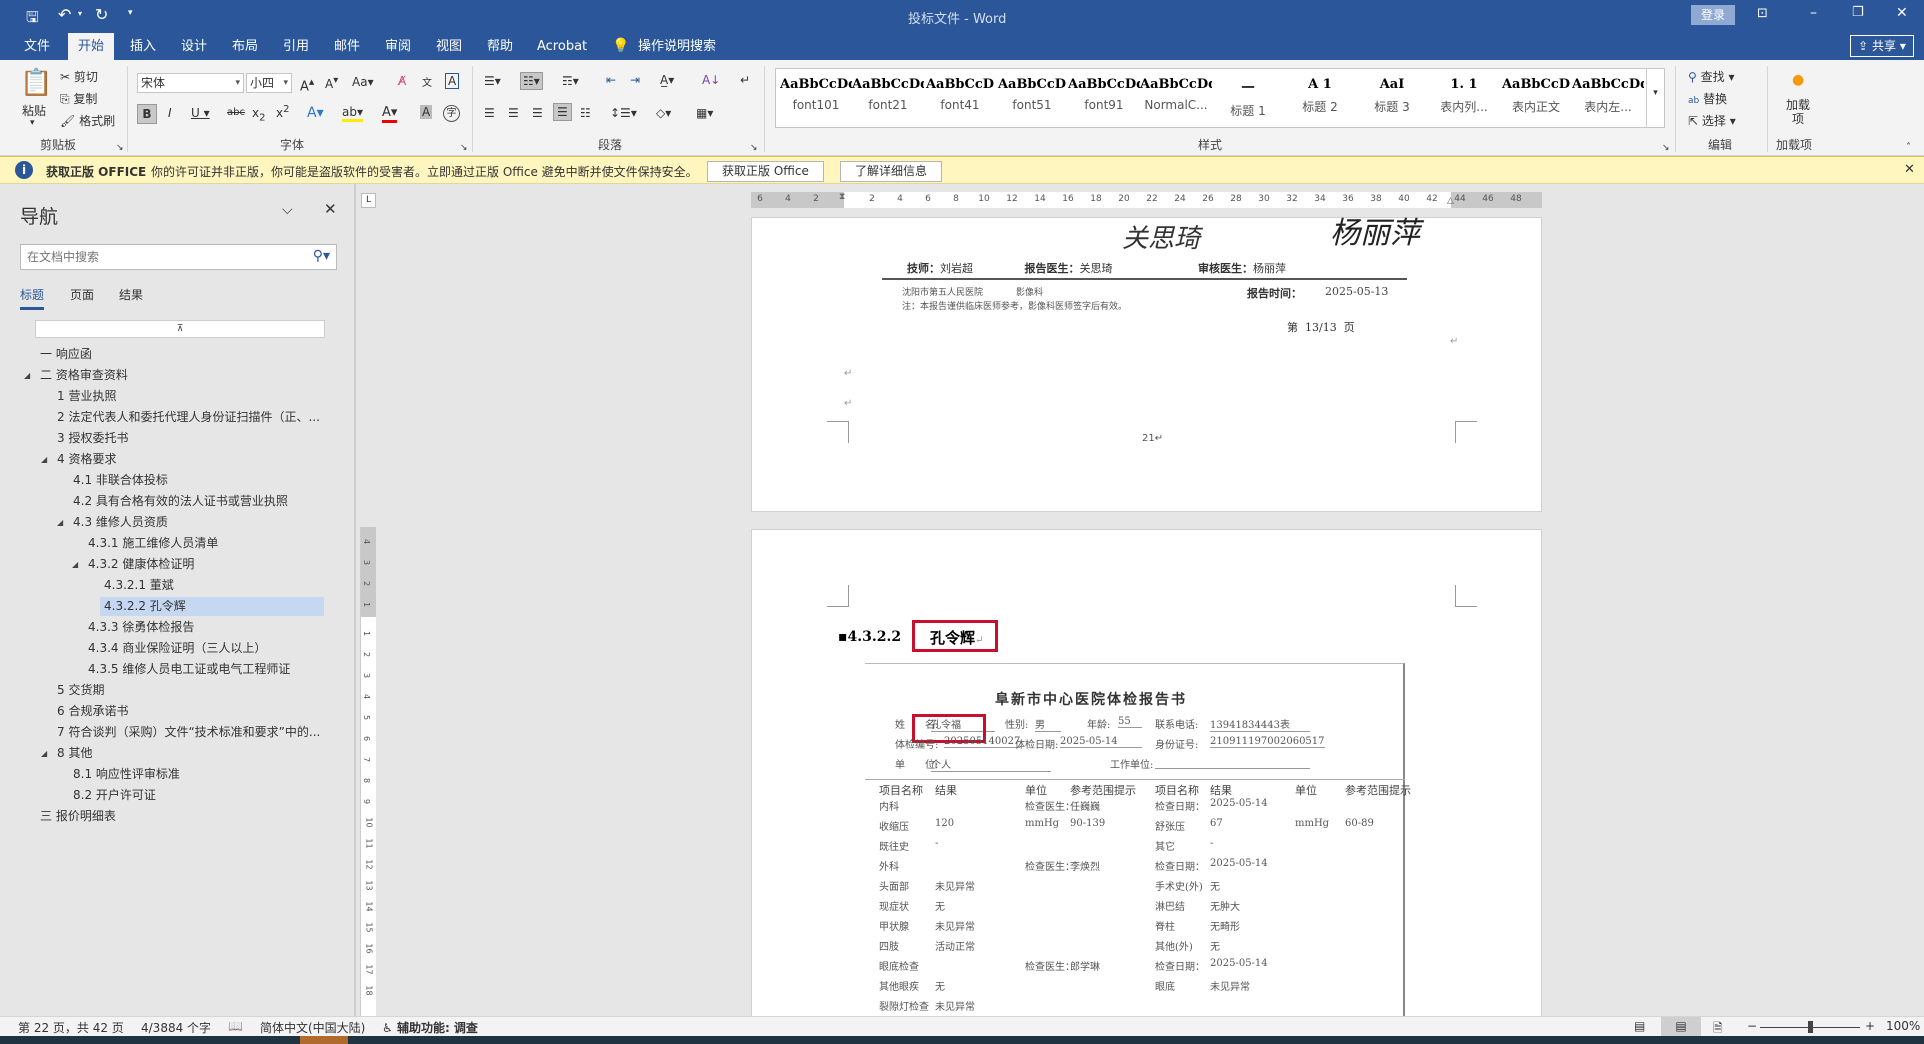 This screenshot has width=1924, height=1044. What do you see at coordinates (258, 114) in the screenshot?
I see `subscript-button: x2` at bounding box center [258, 114].